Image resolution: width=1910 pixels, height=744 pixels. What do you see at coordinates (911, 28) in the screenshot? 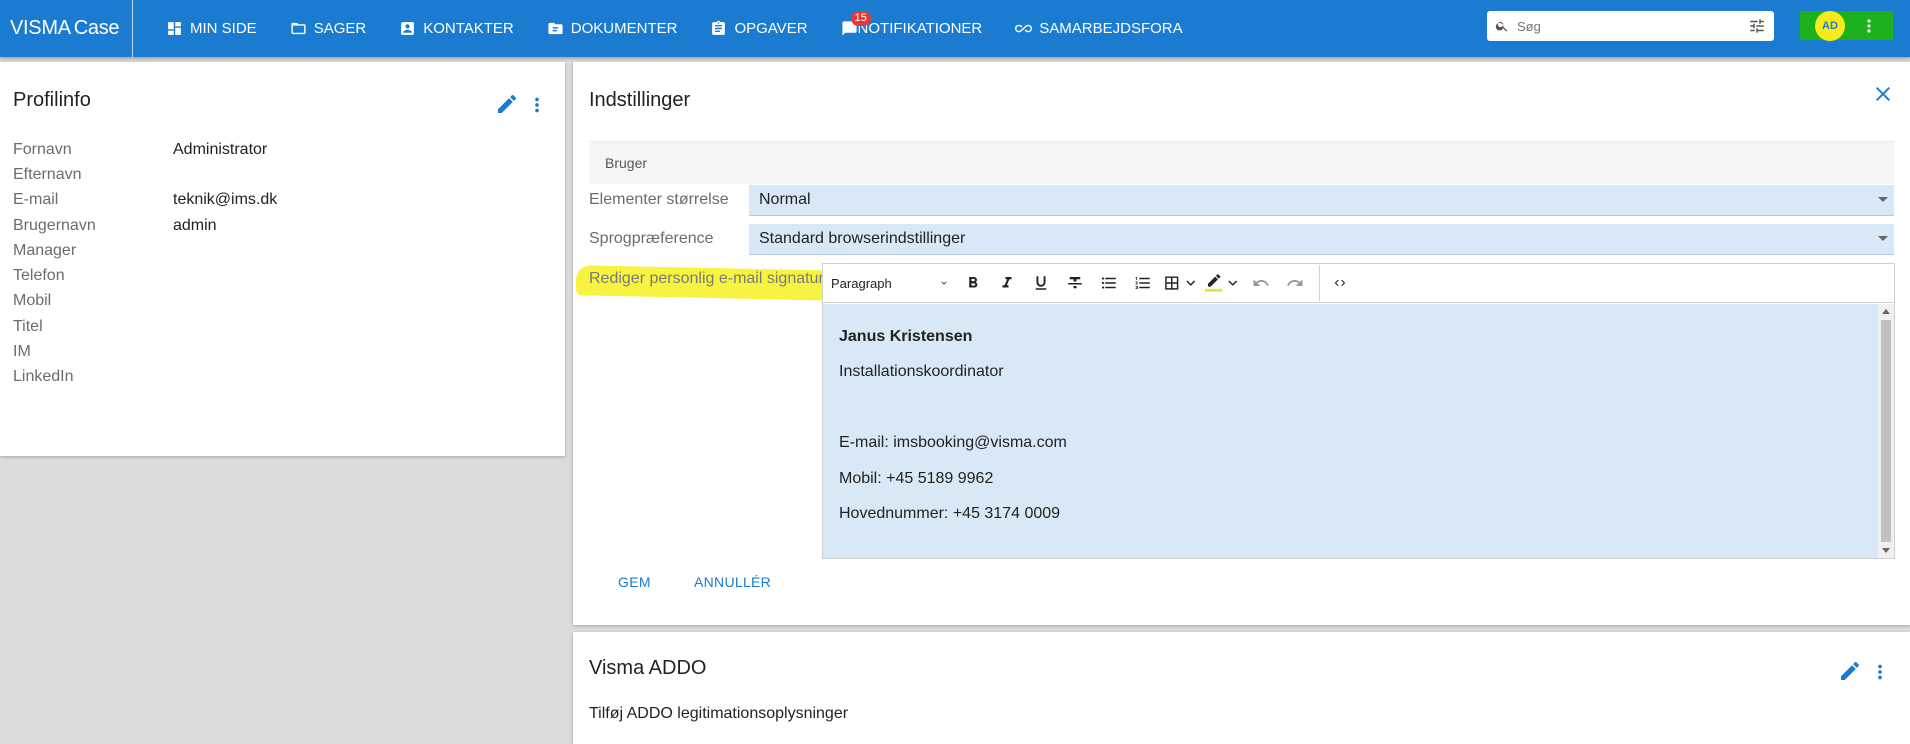
I see `nav-item-notifikationer: 15 NOTIFIKATIONER` at bounding box center [911, 28].